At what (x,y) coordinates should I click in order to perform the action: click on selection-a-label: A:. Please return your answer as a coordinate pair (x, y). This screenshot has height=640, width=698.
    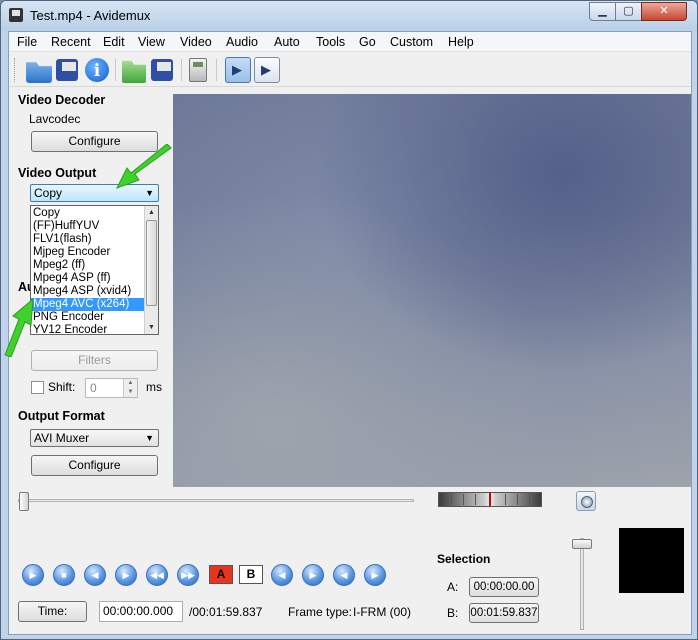
    Looking at the image, I should click on (453, 587).